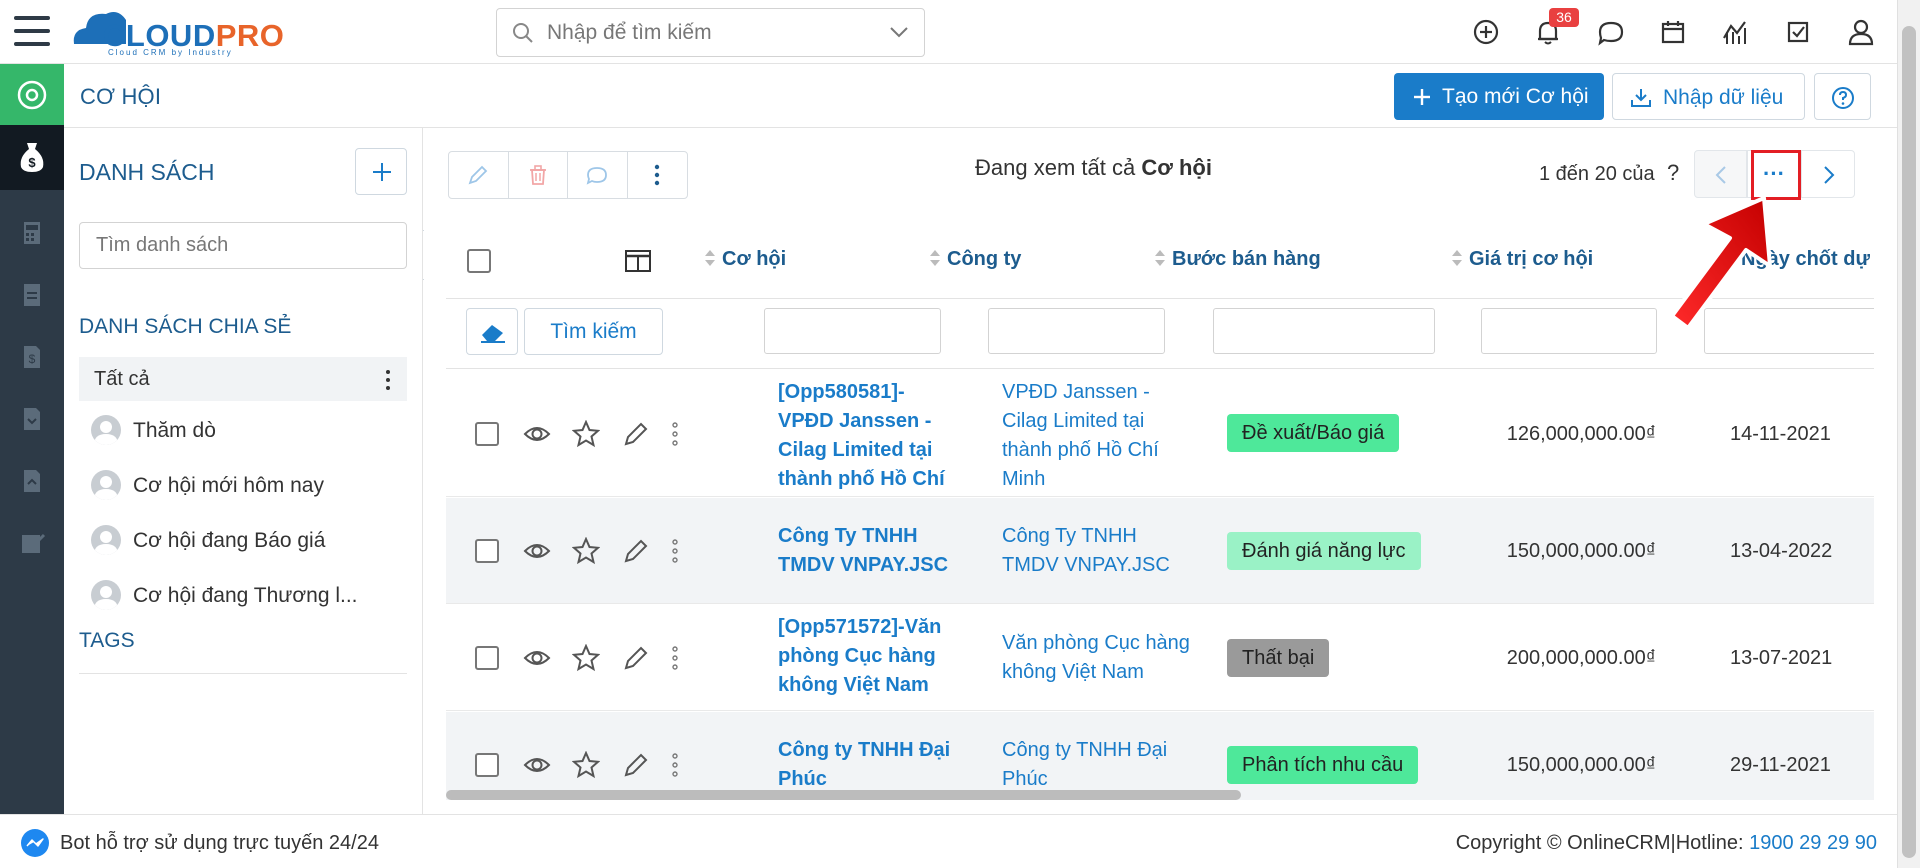 This screenshot has width=1920, height=868. Describe the element at coordinates (1842, 96) in the screenshot. I see `help-button` at that location.